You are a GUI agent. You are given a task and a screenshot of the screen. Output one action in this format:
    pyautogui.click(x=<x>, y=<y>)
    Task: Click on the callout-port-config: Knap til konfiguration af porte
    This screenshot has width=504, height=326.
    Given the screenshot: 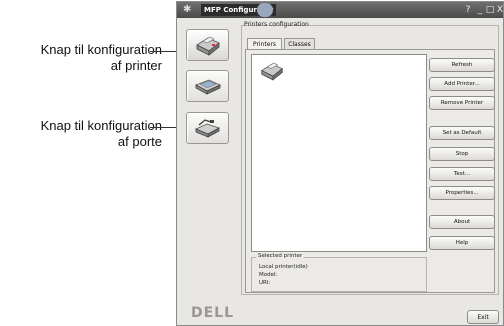 What is the action you would take?
    pyautogui.click(x=101, y=133)
    